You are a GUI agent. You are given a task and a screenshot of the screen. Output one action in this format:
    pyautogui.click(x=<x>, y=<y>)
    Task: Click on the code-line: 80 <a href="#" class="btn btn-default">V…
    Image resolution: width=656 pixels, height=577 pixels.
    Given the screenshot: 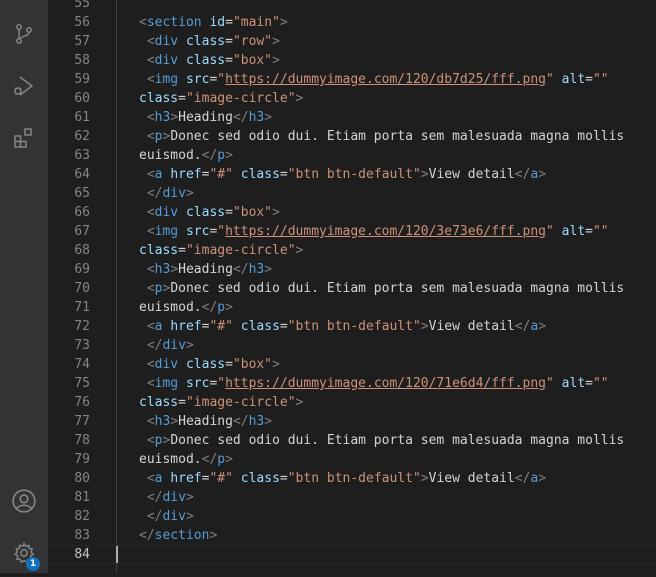 What is the action you would take?
    pyautogui.click(x=352, y=478)
    